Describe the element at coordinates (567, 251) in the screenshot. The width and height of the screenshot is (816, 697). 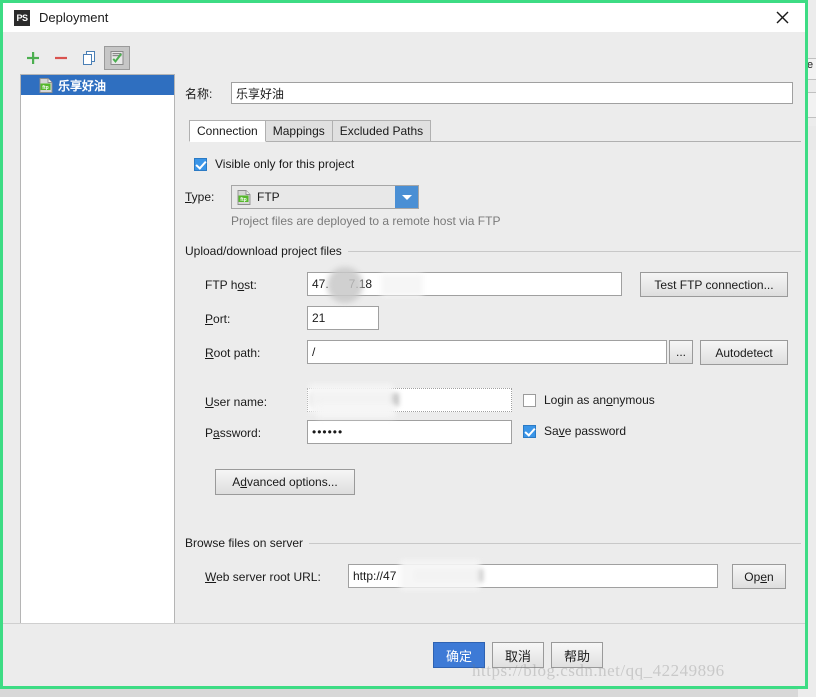
I see `upload-group-divider` at that location.